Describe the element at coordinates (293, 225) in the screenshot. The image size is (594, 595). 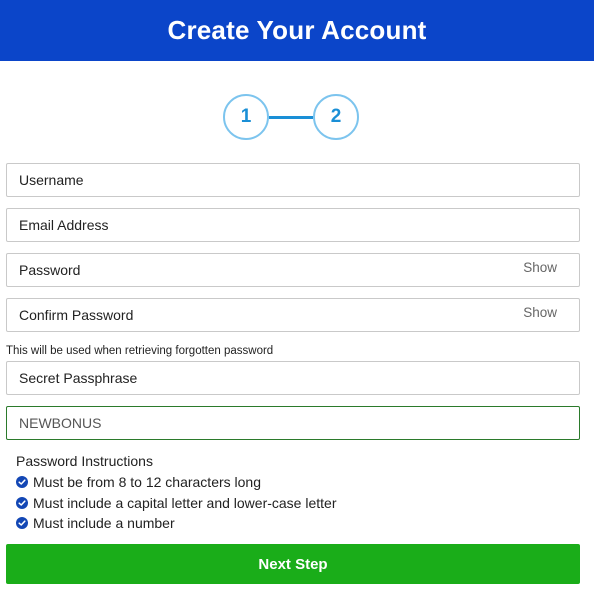
I see `email-input: Email Address` at that location.